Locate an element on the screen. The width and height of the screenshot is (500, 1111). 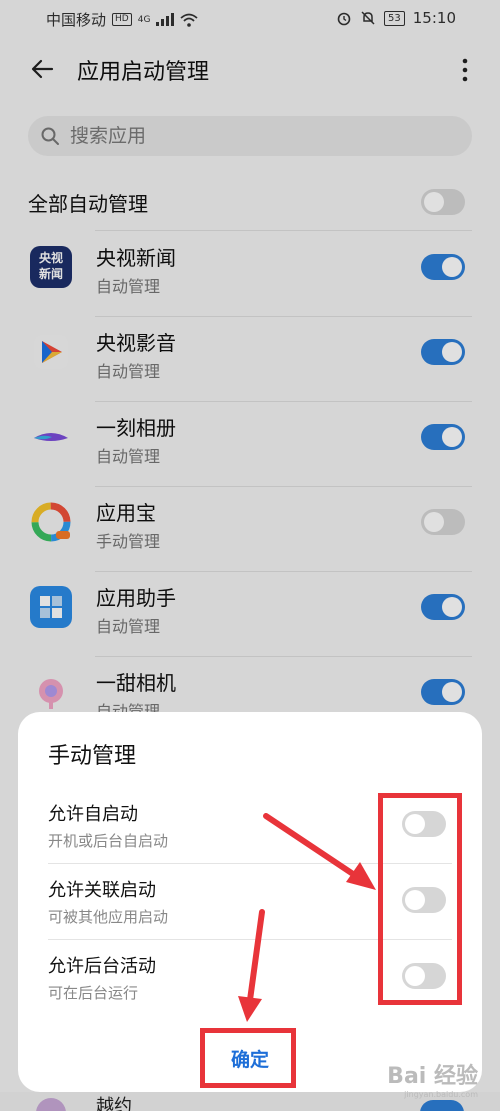
option-desc: 可被其他应用启动 is located at coordinates (108, 917).